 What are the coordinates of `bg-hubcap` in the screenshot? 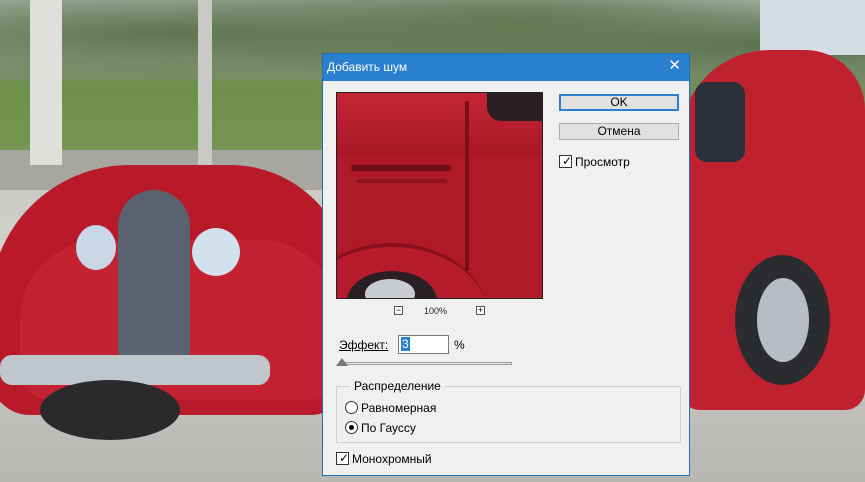 It's located at (783, 320).